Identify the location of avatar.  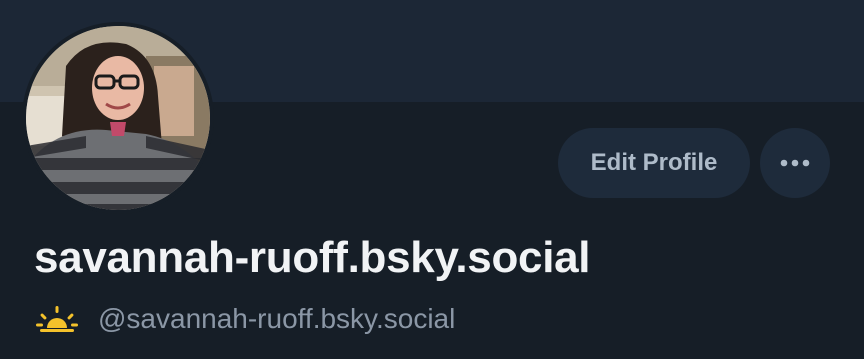
(118, 118).